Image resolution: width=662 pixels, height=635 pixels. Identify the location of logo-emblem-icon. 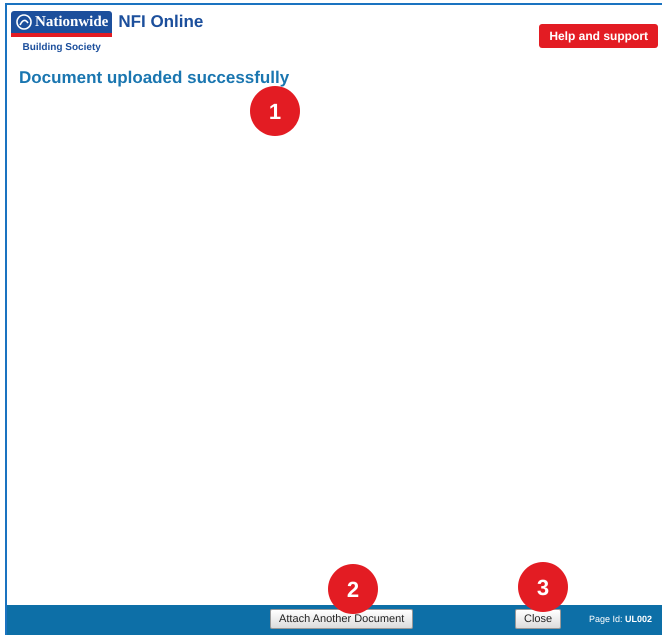
(24, 22).